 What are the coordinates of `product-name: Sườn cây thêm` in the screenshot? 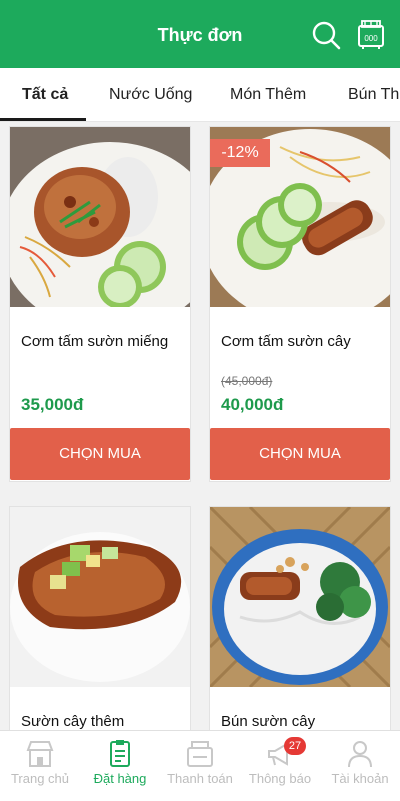 It's located at (73, 721).